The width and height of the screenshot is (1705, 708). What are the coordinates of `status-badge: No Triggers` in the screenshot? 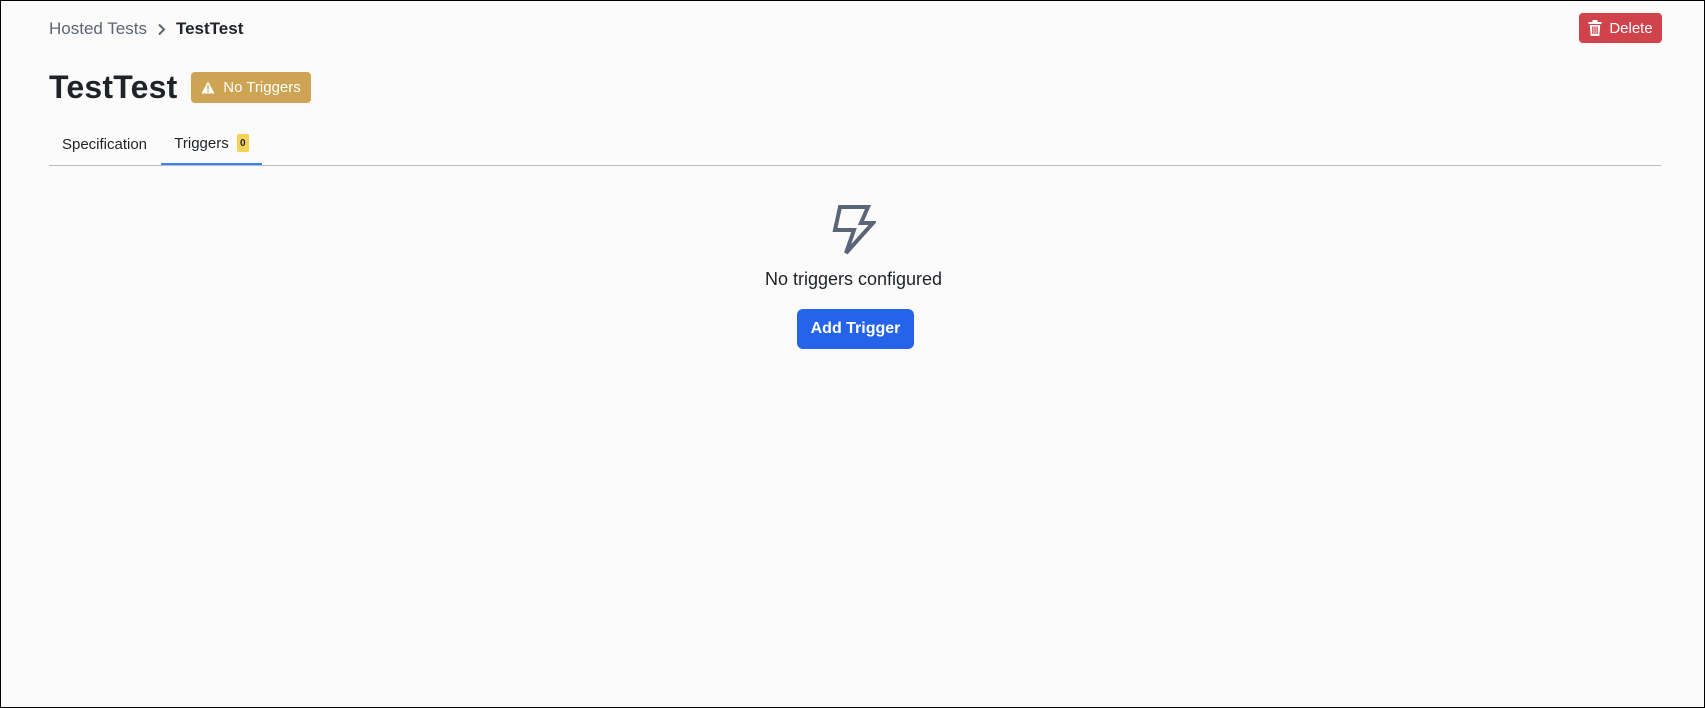 It's located at (251, 87).